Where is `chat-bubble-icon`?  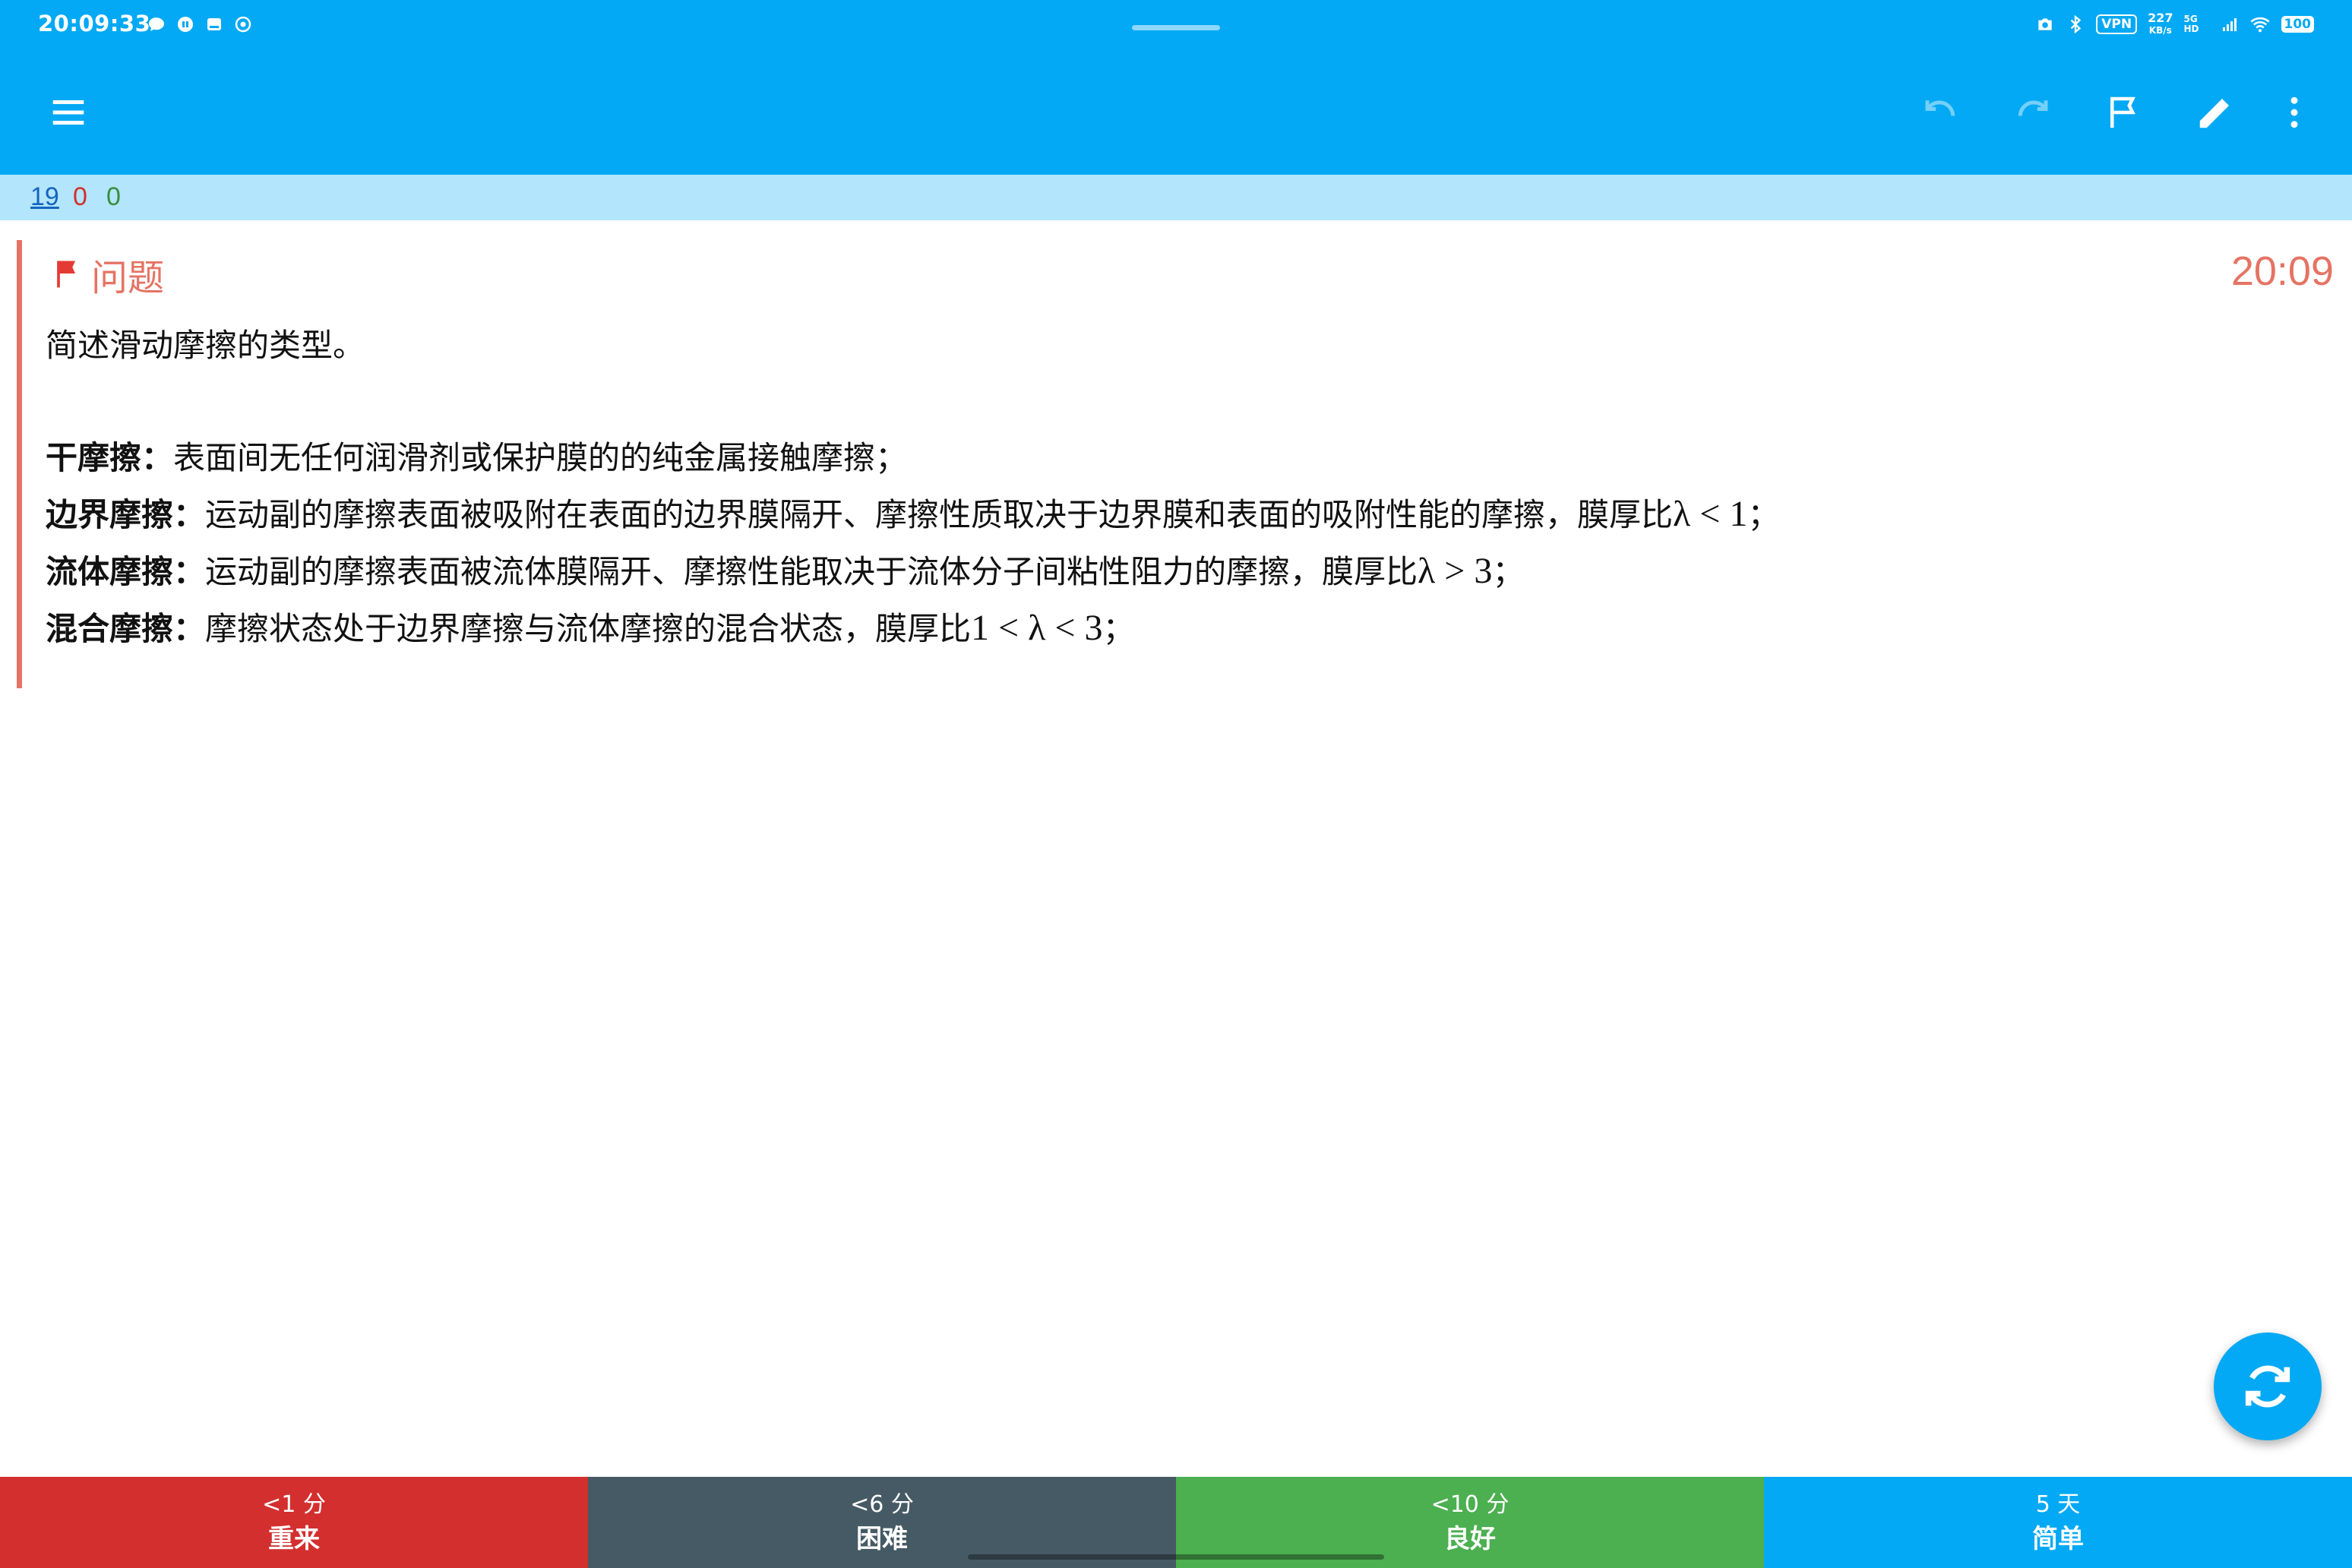 chat-bubble-icon is located at coordinates (156, 24).